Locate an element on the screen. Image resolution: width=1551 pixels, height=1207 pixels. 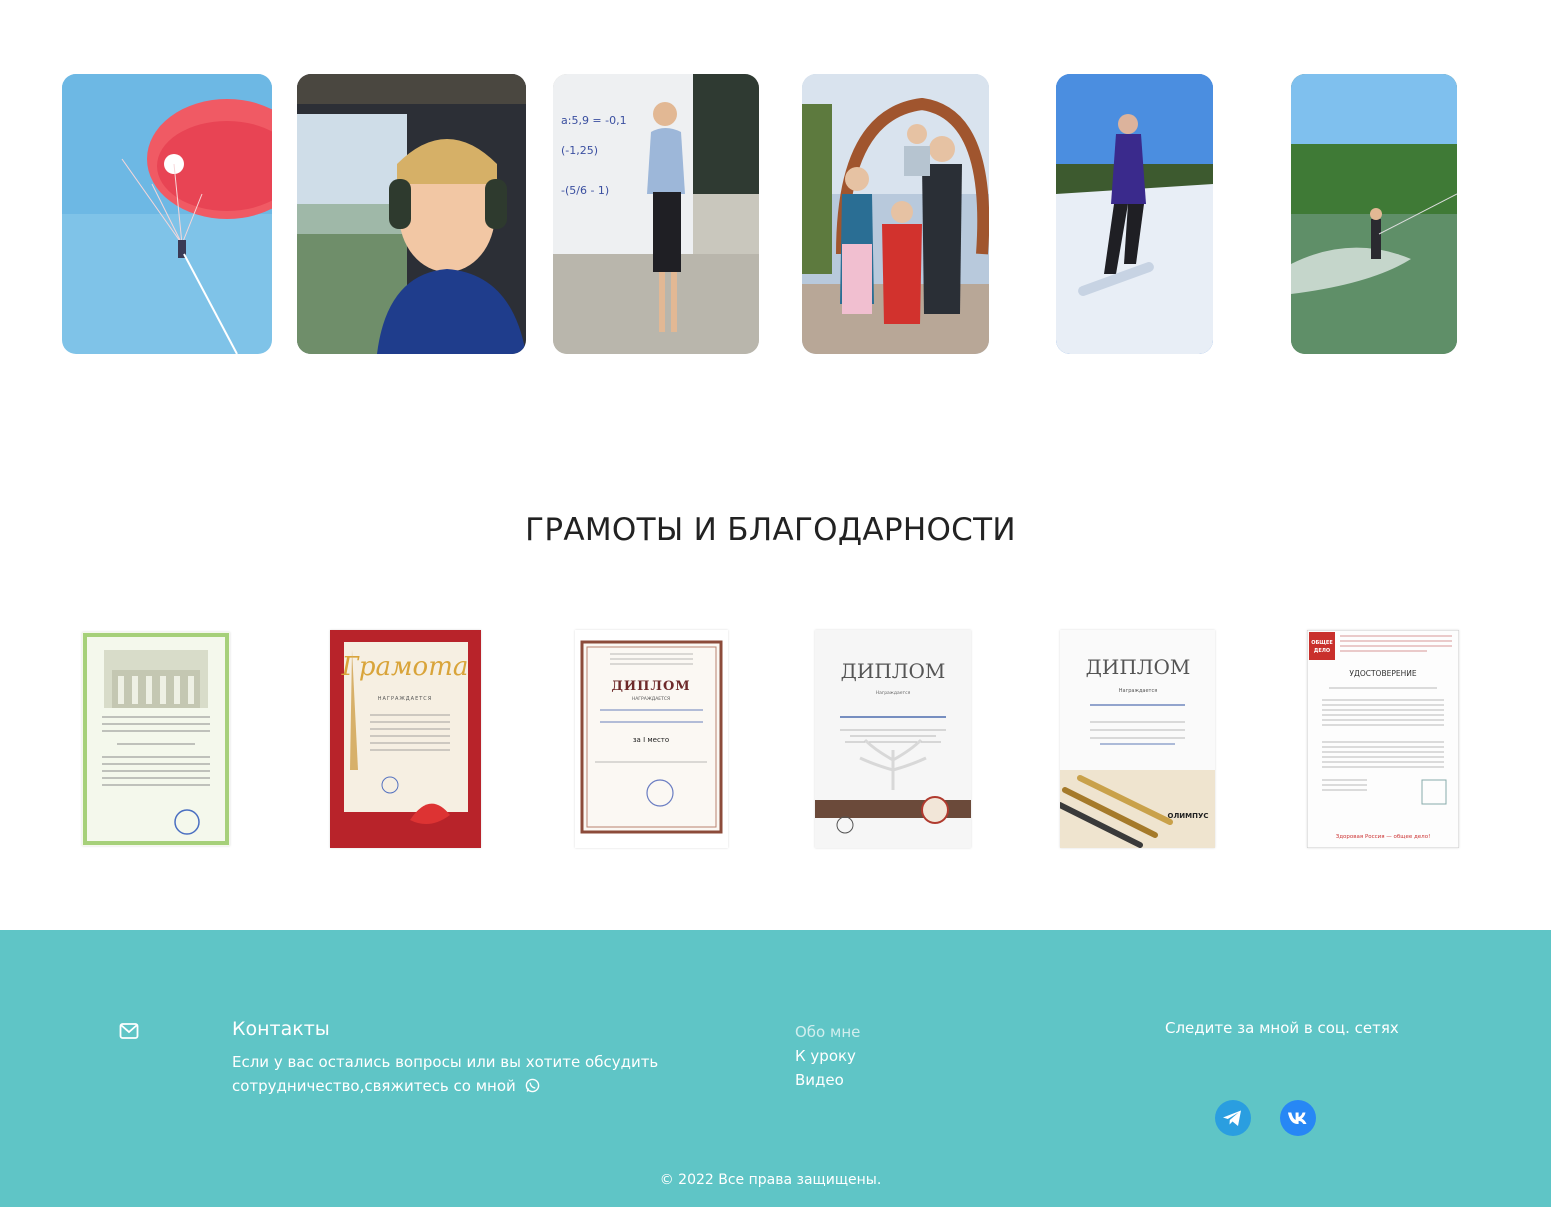
certificate-3: ДИПЛОМ НАГРАЖДАЕТСЯ за I место is located at coordinates (651, 739).